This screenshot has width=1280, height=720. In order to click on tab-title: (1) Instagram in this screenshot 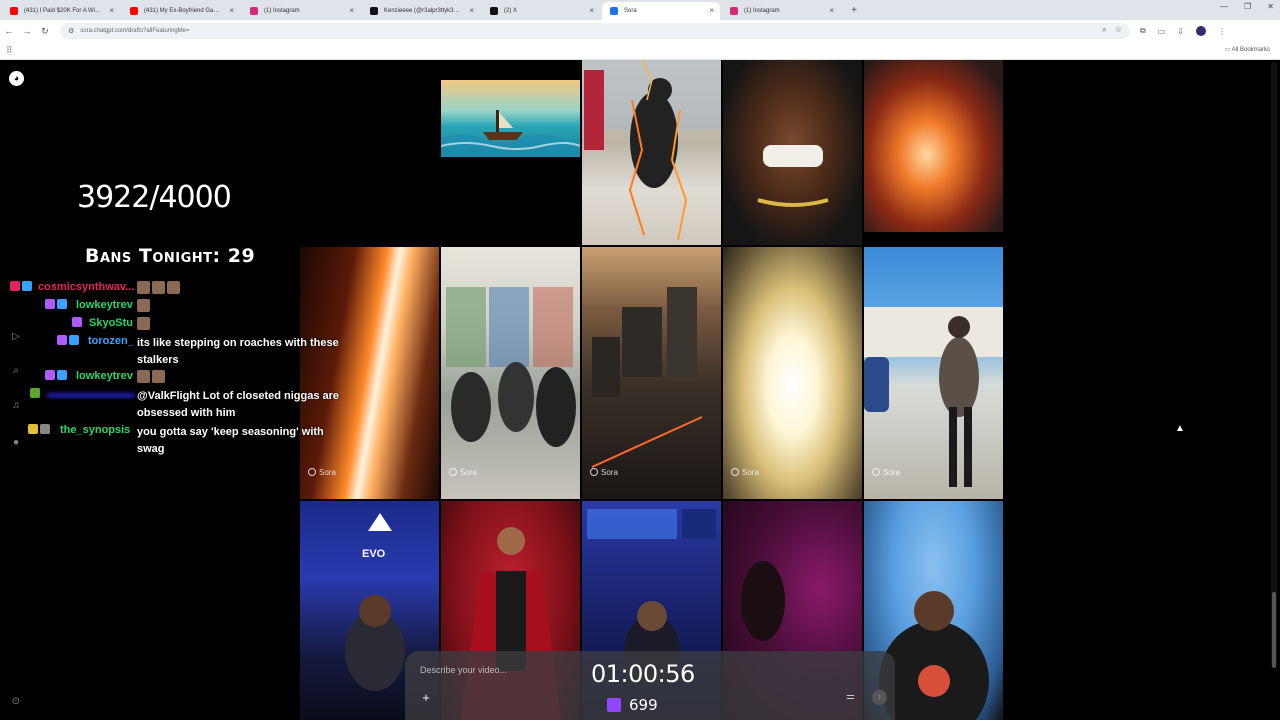, I will do `click(762, 11)`.